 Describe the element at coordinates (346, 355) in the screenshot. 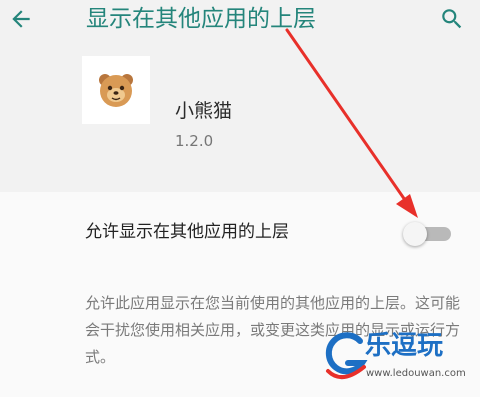

I see `watermark-logo-icon` at that location.